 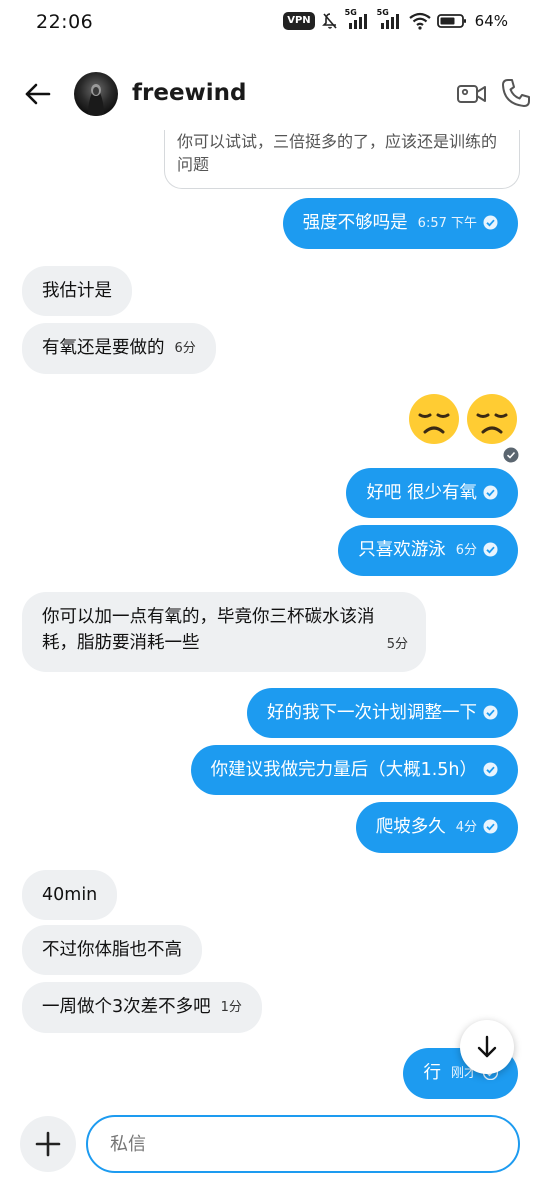 I want to click on message-bubble-out: 只喜欢游泳 6分, so click(x=428, y=550).